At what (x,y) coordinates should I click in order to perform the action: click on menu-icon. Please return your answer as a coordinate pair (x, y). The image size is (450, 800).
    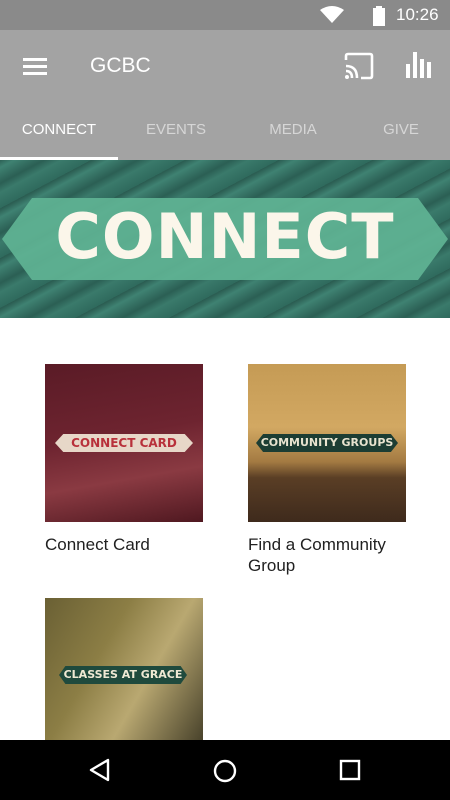
    Looking at the image, I should click on (35, 66).